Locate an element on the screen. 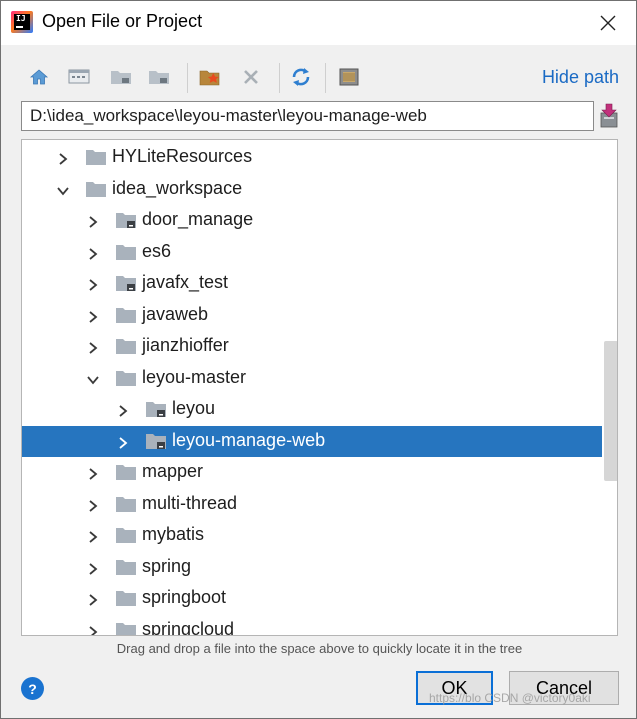 The width and height of the screenshot is (637, 719). home-button is located at coordinates (39, 77).